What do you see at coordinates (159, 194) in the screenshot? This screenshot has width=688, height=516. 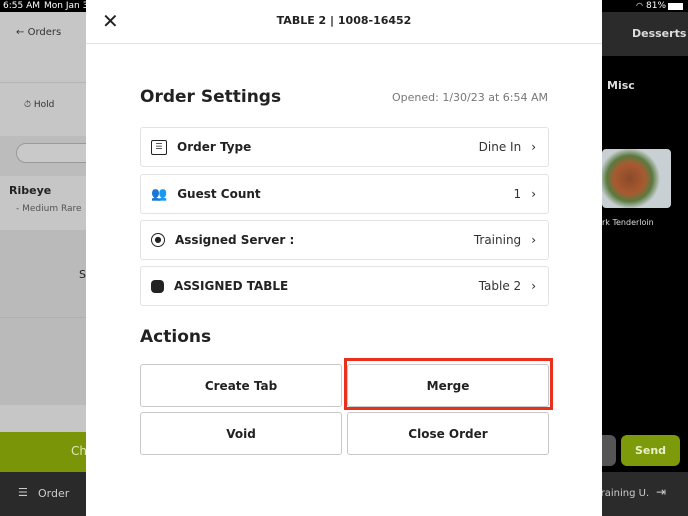 I see `people-icon: 👥` at bounding box center [159, 194].